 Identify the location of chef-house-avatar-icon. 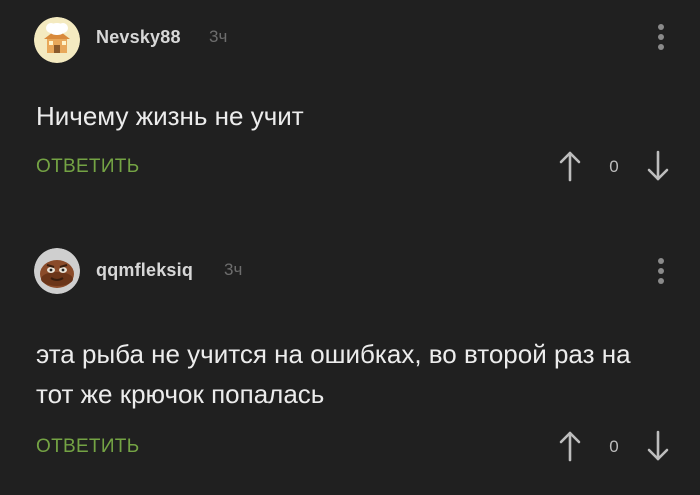
(57, 40).